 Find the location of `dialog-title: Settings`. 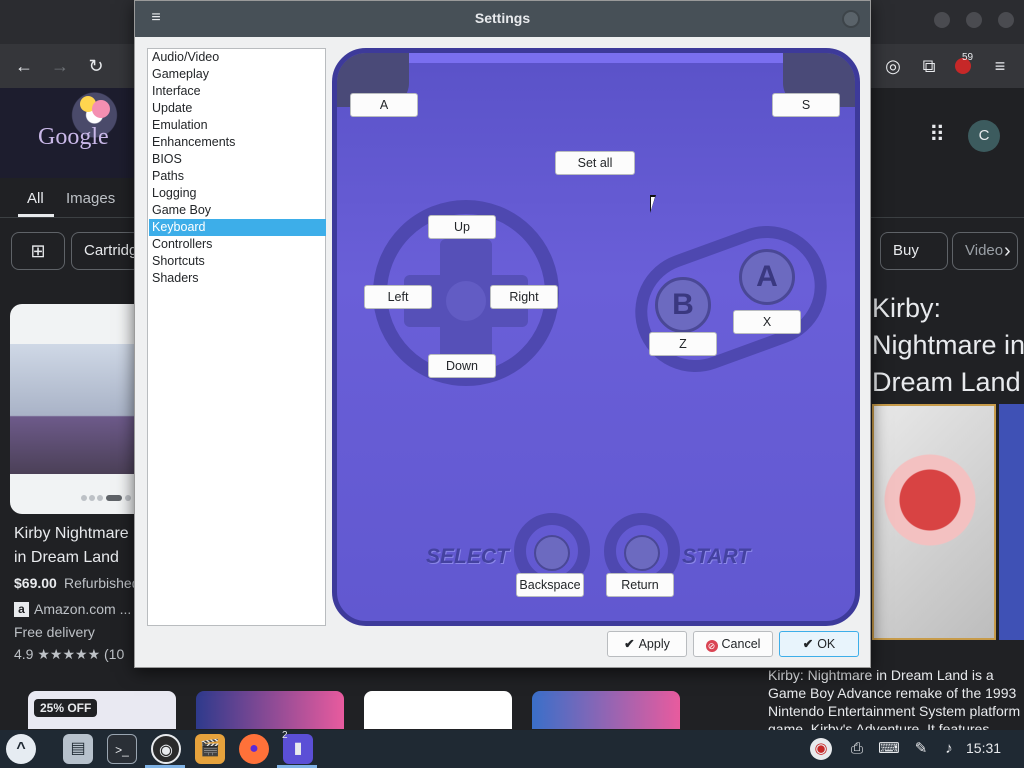

dialog-title: Settings is located at coordinates (502, 18).